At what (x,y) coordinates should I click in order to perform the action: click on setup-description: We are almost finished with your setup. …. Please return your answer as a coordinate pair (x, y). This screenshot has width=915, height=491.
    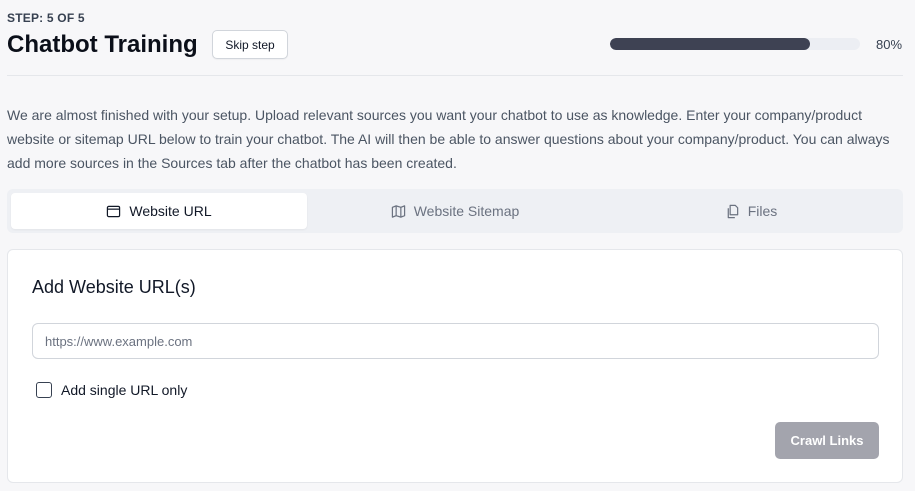
    Looking at the image, I should click on (448, 139).